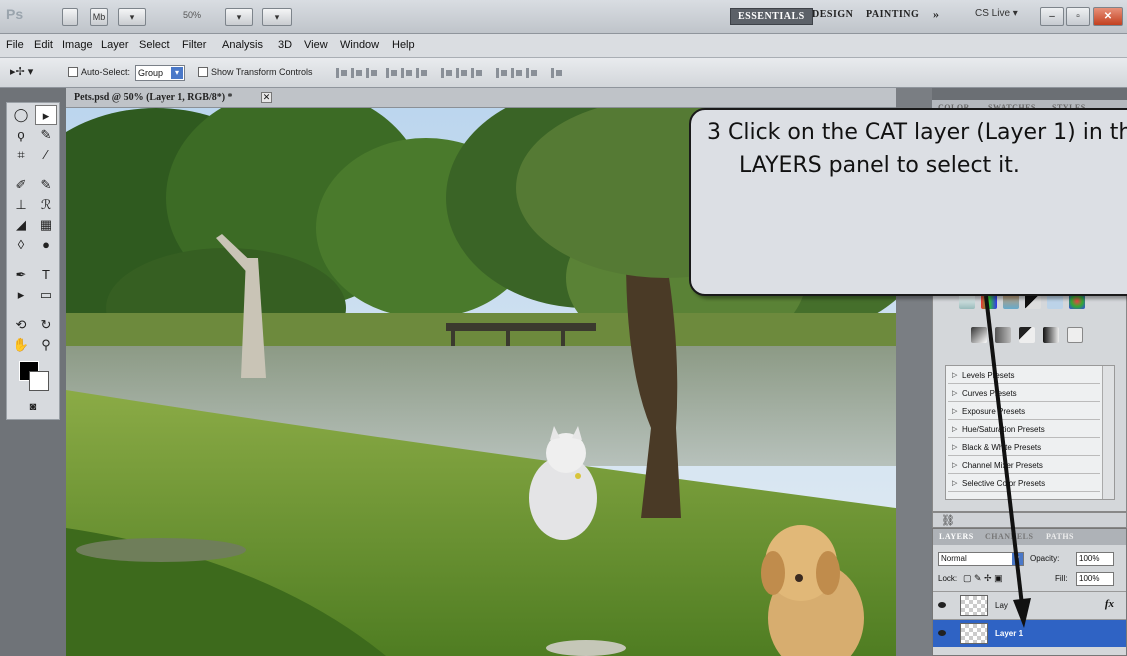 This screenshot has width=1127, height=656. What do you see at coordinates (46, 185) in the screenshot?
I see `brush-tool-icon: ✎` at bounding box center [46, 185].